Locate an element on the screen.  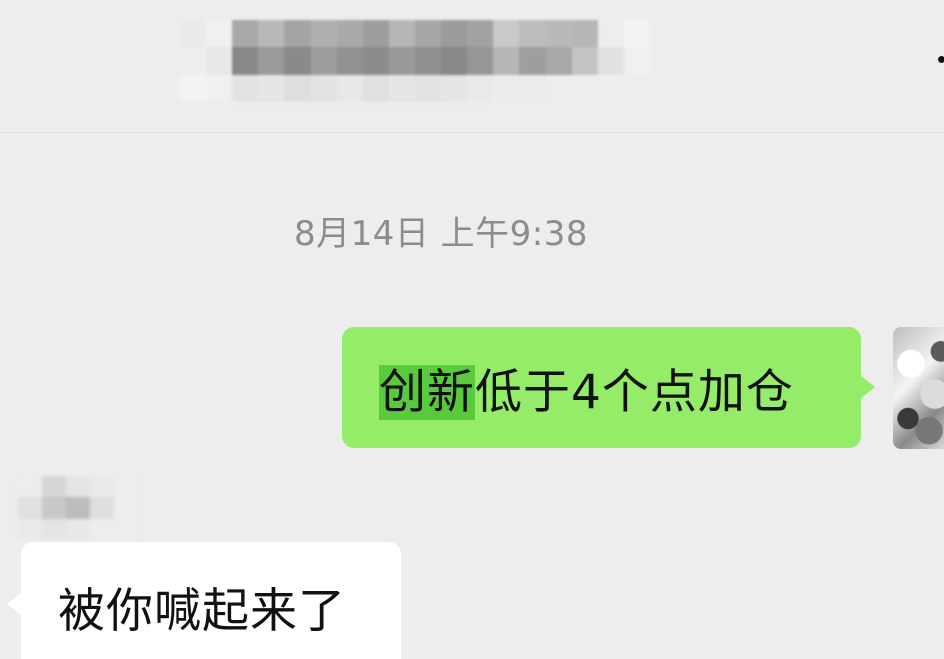
incoming-message-bubble: 被你喊起来了 is located at coordinates (204, 600).